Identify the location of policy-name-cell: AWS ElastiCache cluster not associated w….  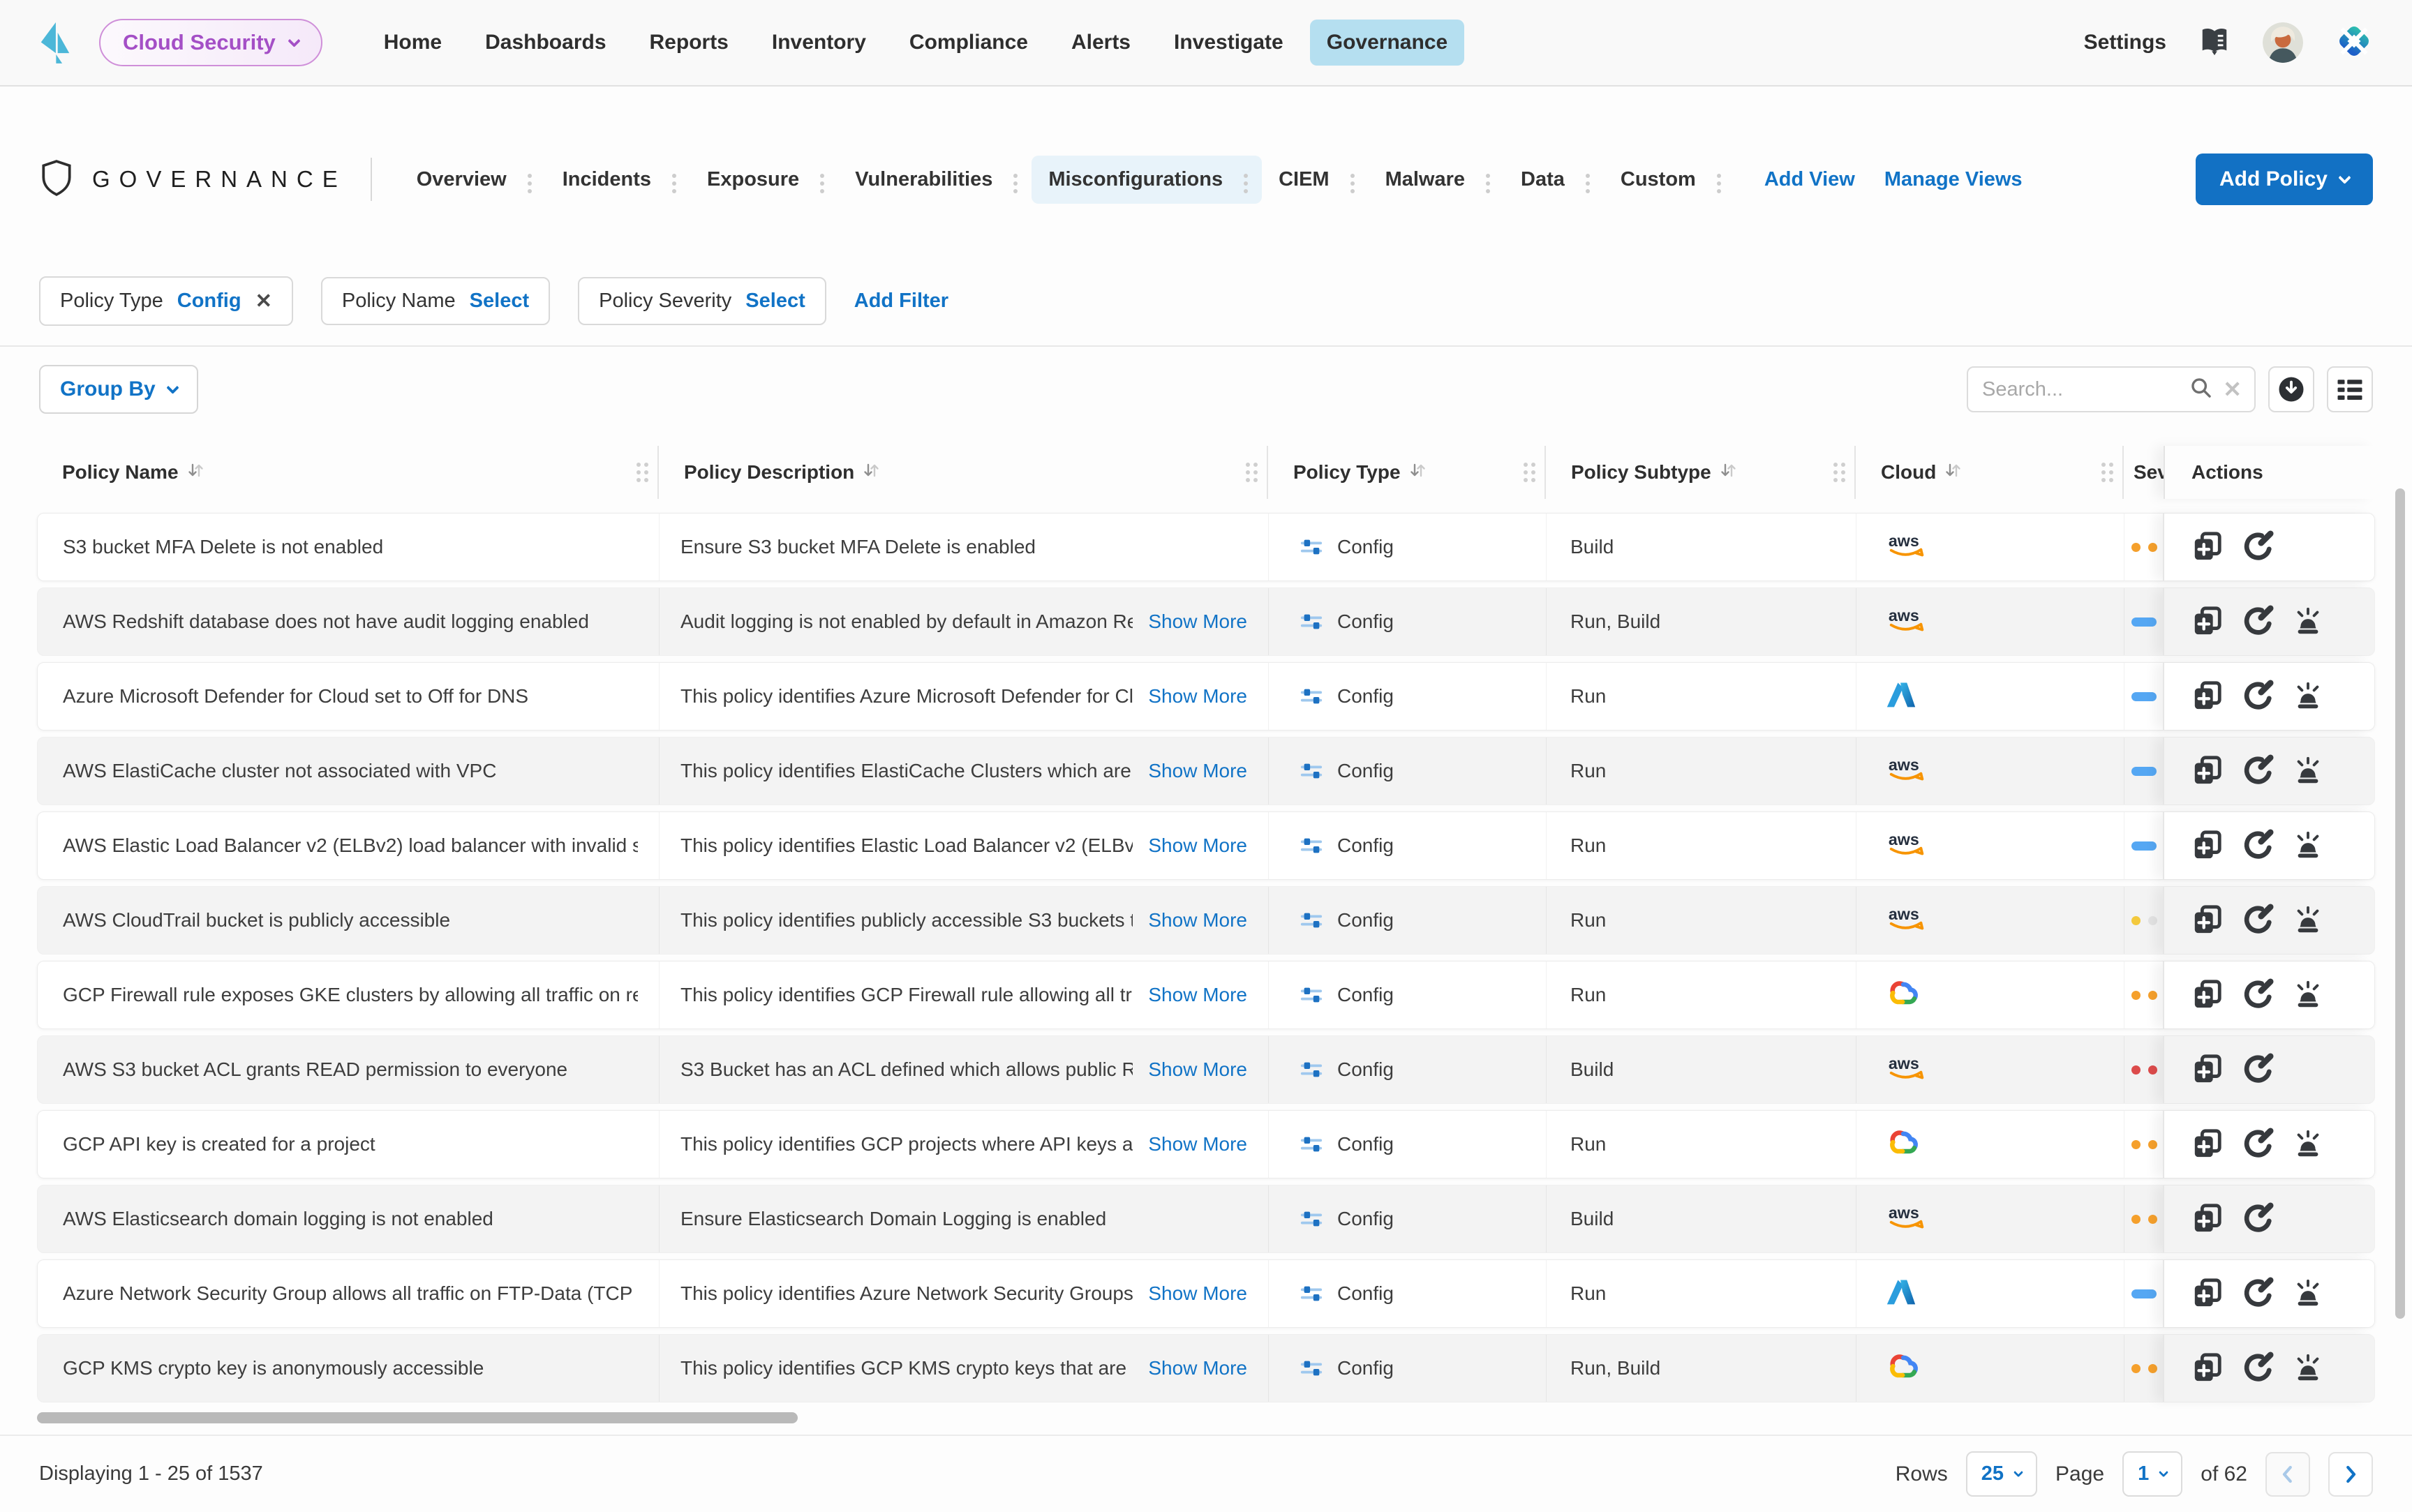
(349, 771).